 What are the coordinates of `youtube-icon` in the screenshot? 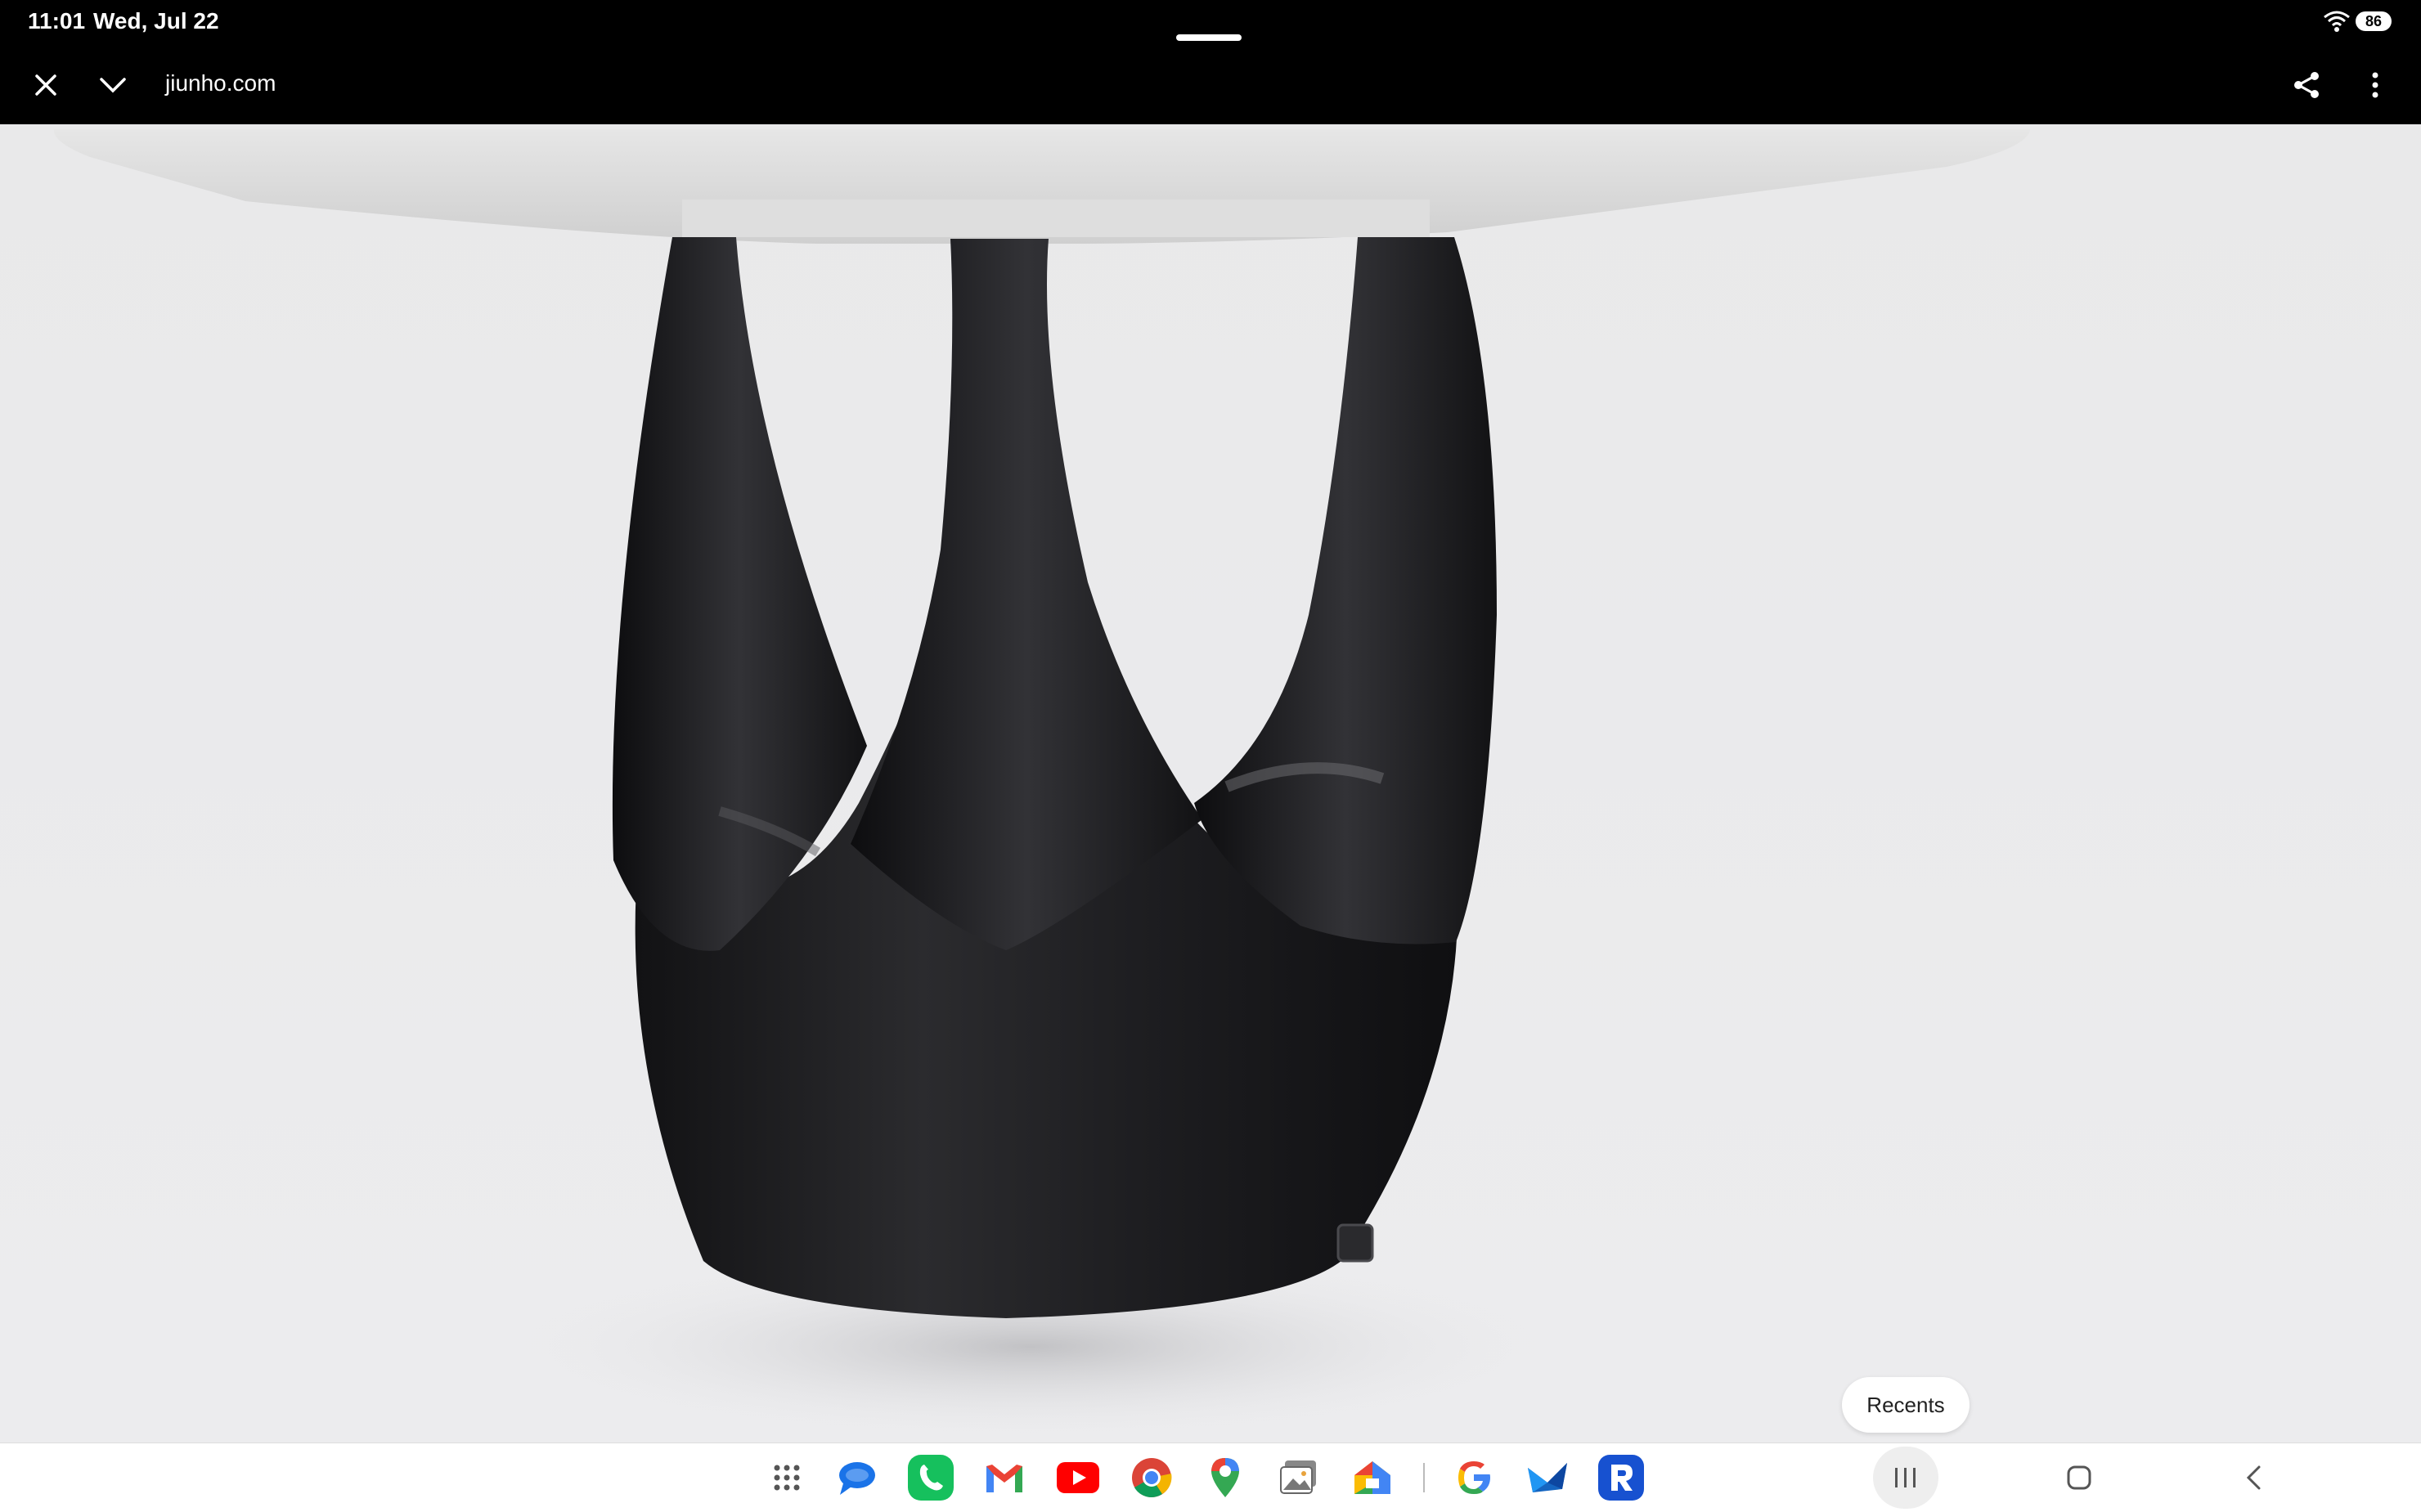 It's located at (1078, 1477).